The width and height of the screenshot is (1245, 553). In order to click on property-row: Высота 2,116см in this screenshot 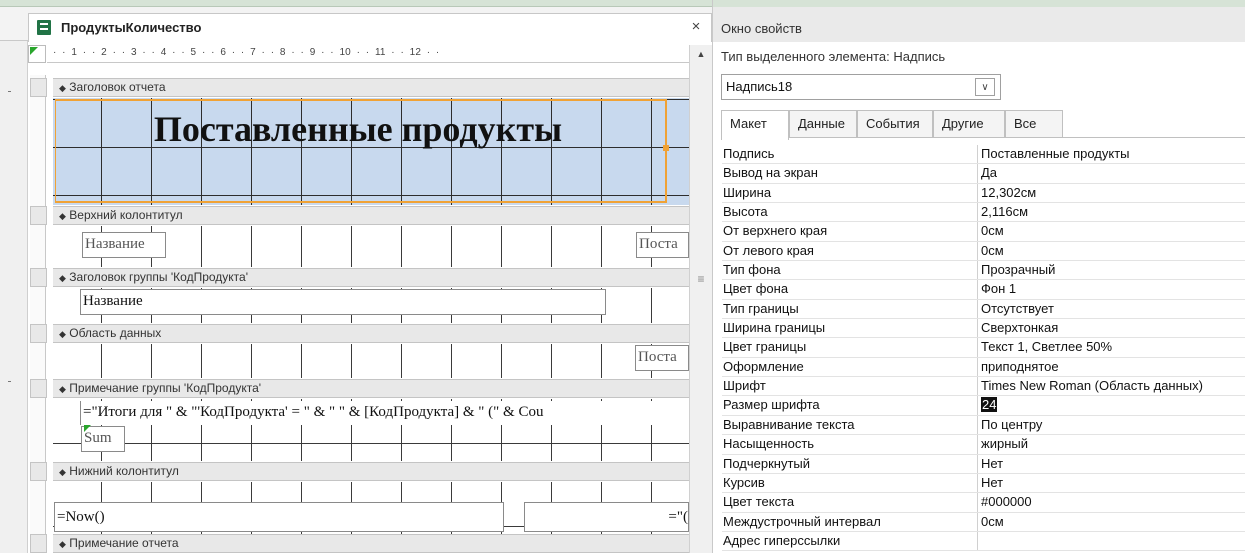, I will do `click(983, 213)`.